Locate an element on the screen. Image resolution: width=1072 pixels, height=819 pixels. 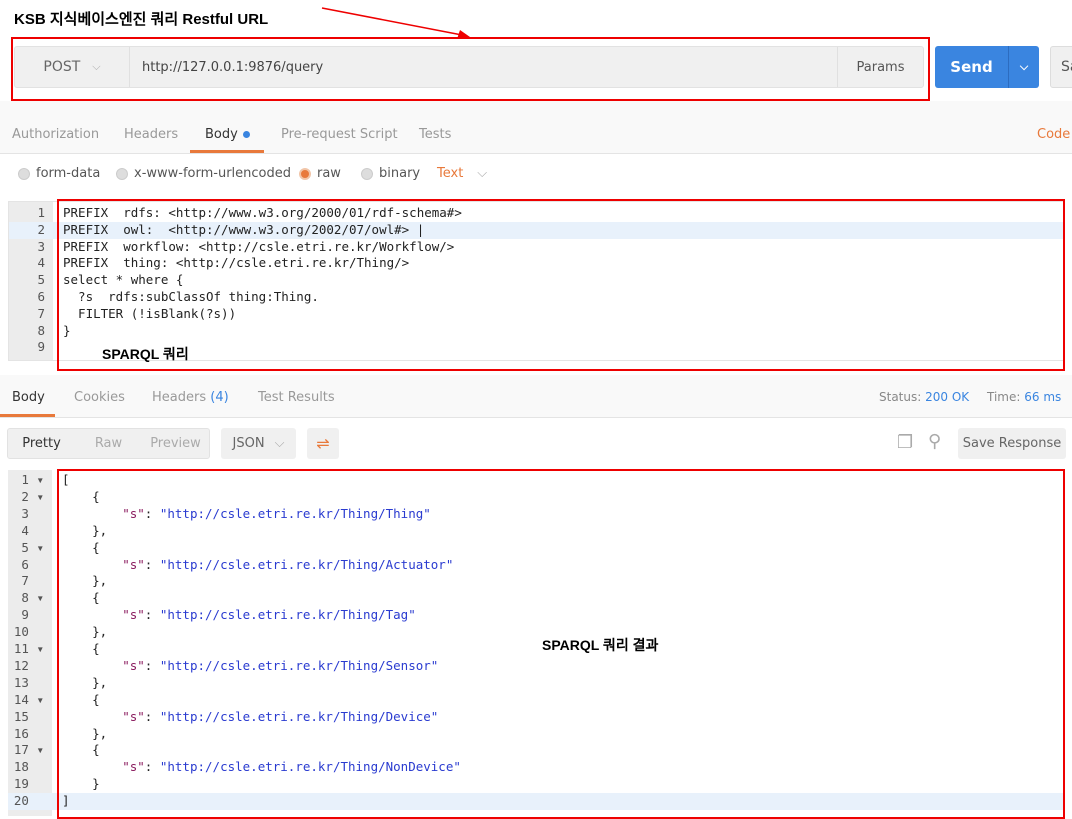
line-number: 11 ▾ is located at coordinates (28, 648).